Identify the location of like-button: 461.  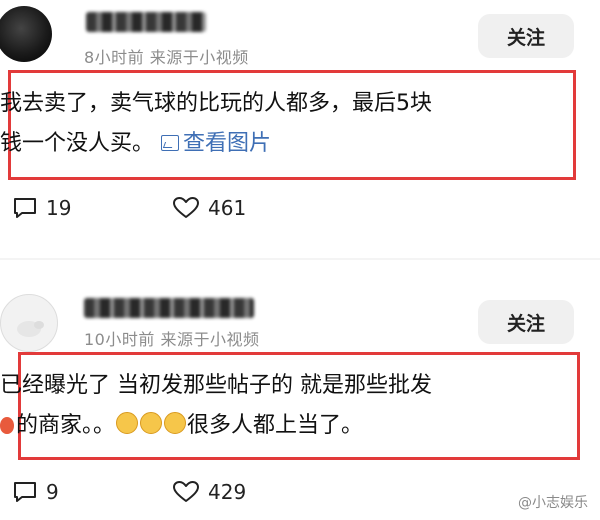
(209, 208).